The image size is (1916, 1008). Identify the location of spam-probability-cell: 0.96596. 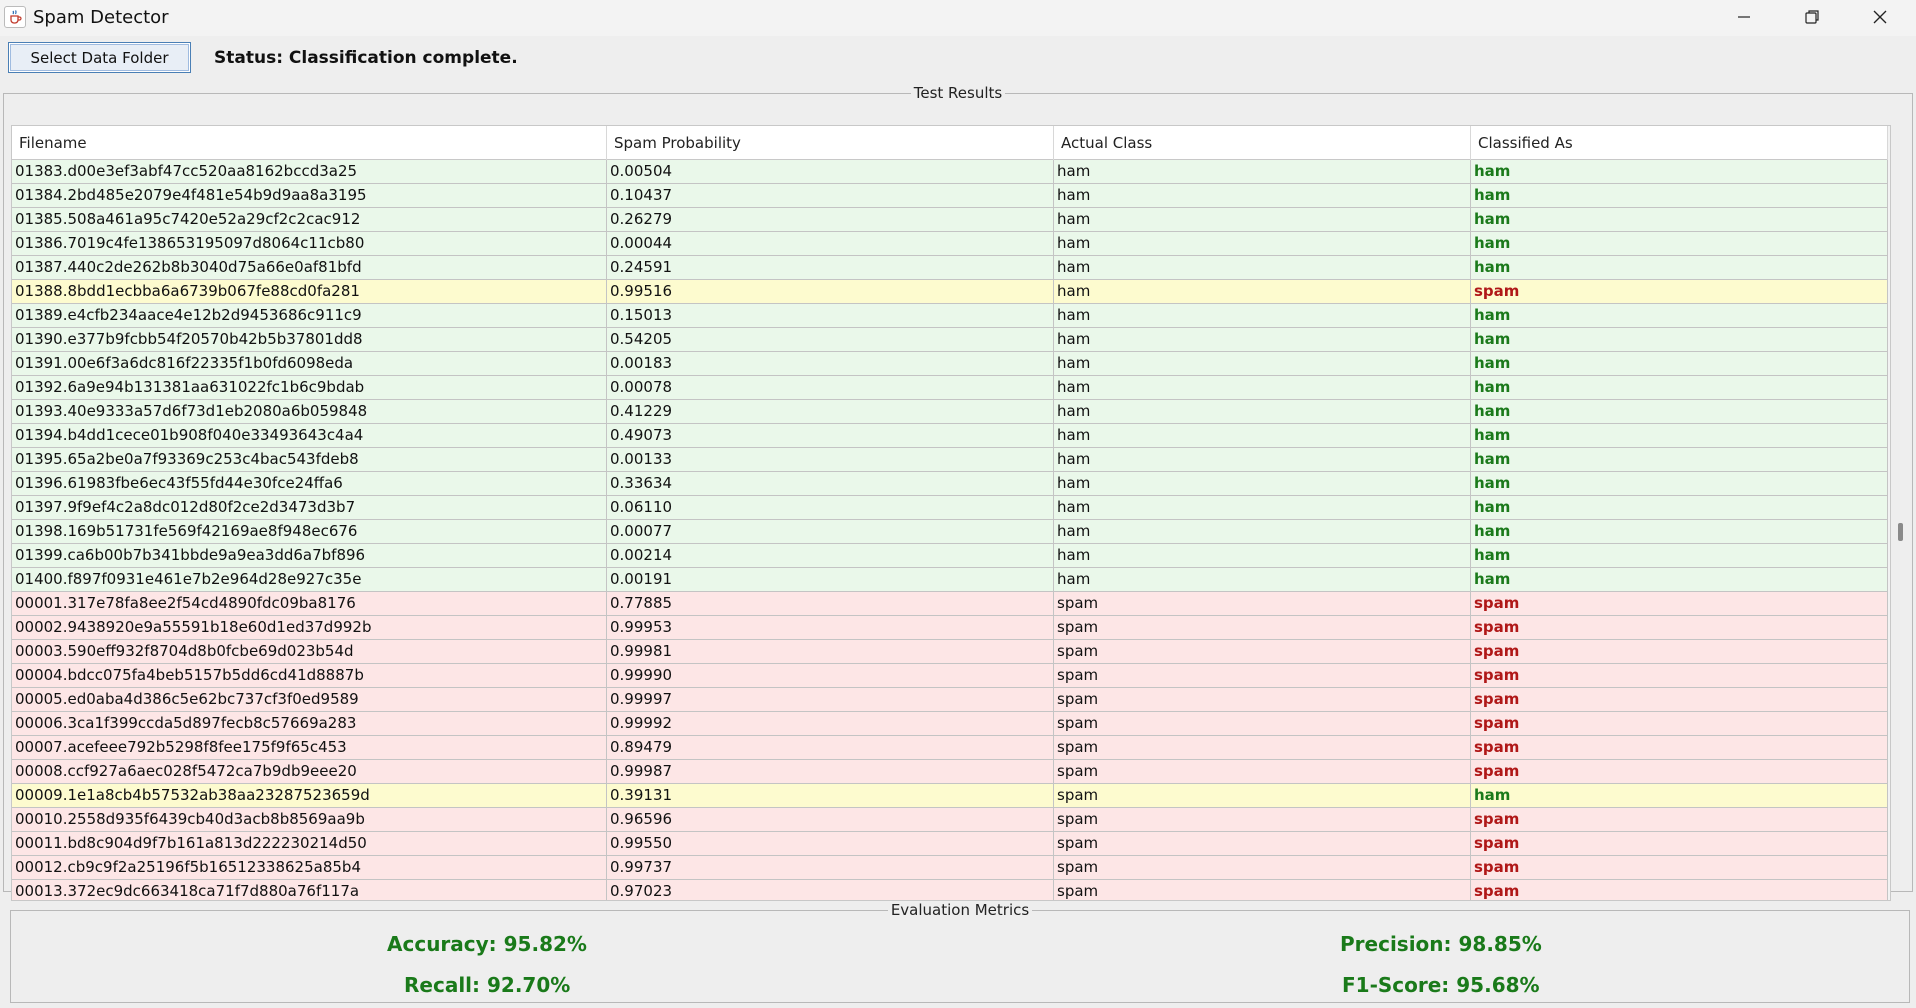
(830, 819).